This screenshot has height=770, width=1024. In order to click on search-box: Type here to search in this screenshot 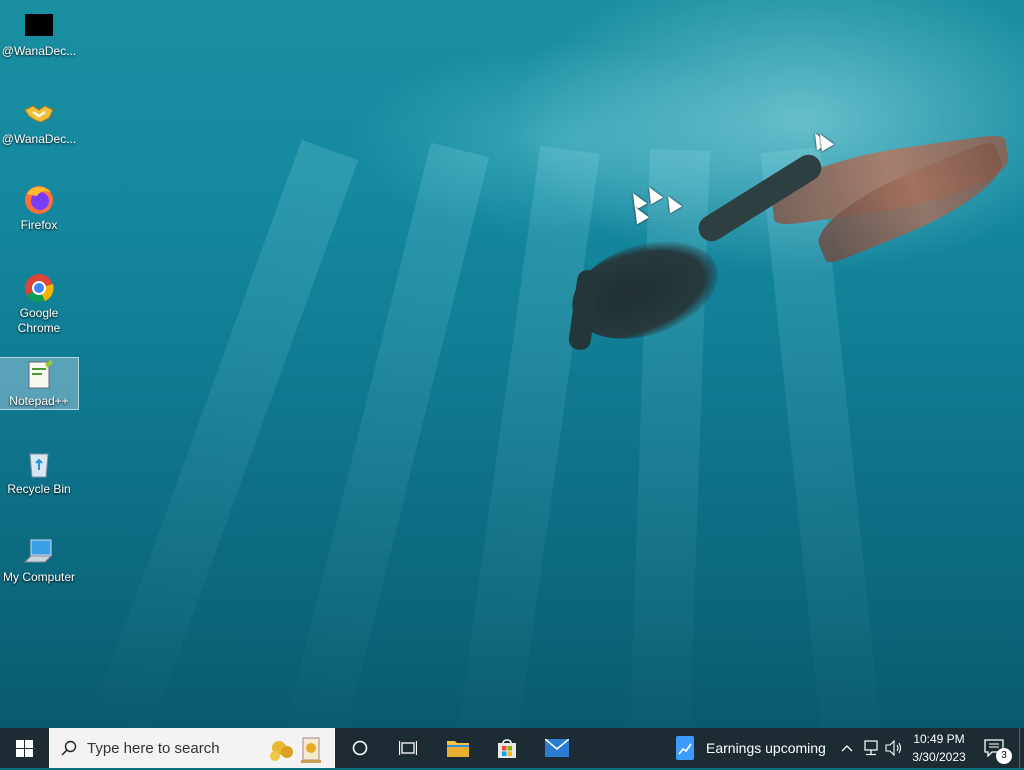, I will do `click(192, 748)`.